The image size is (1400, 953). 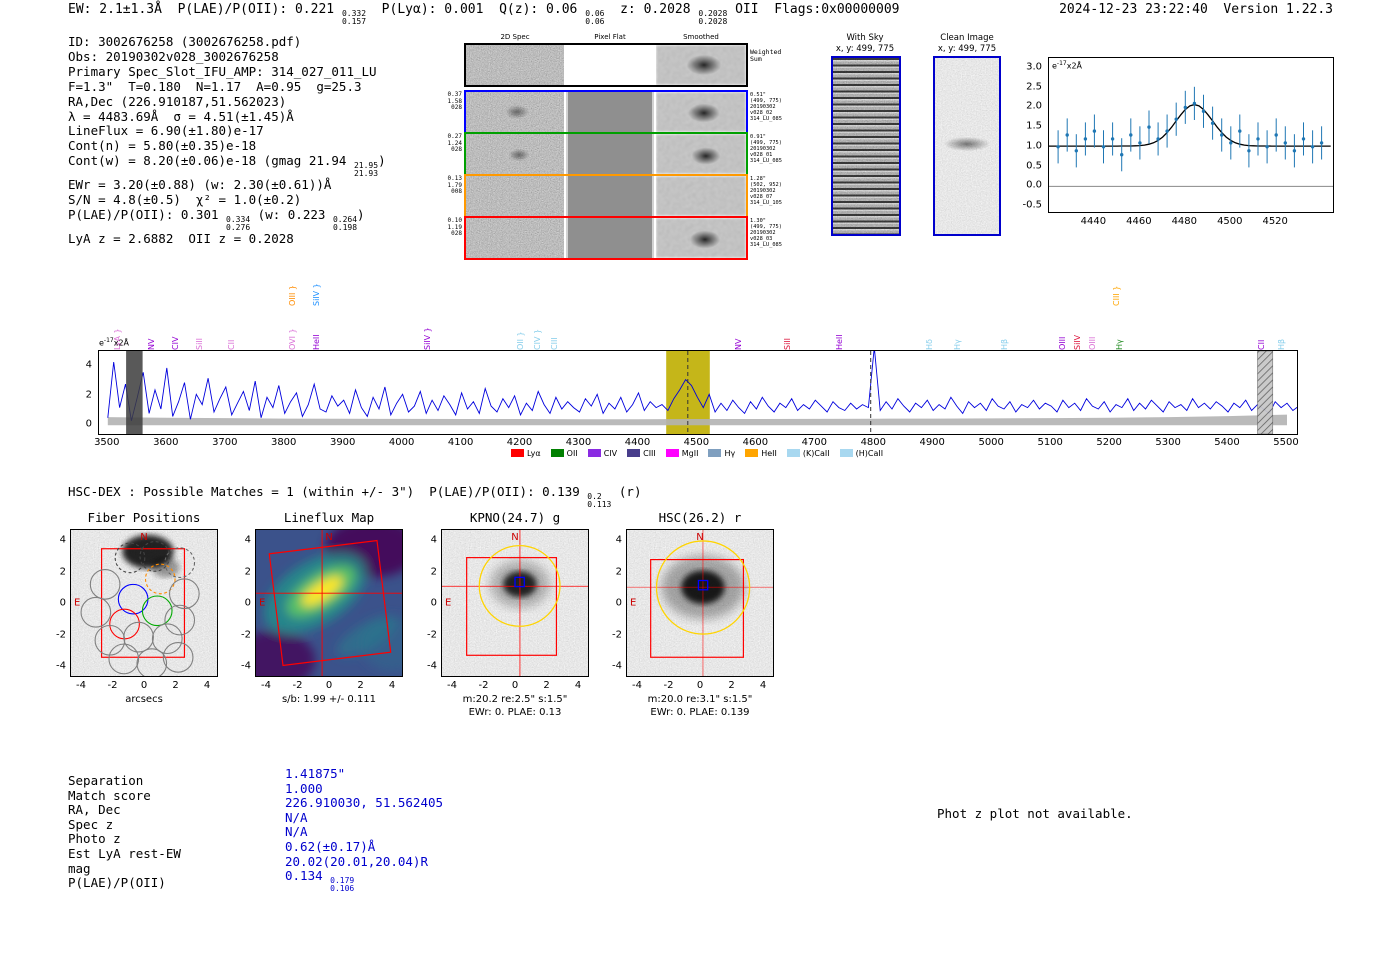 I want to click on emission-line-label: CIII, so click(x=554, y=343).